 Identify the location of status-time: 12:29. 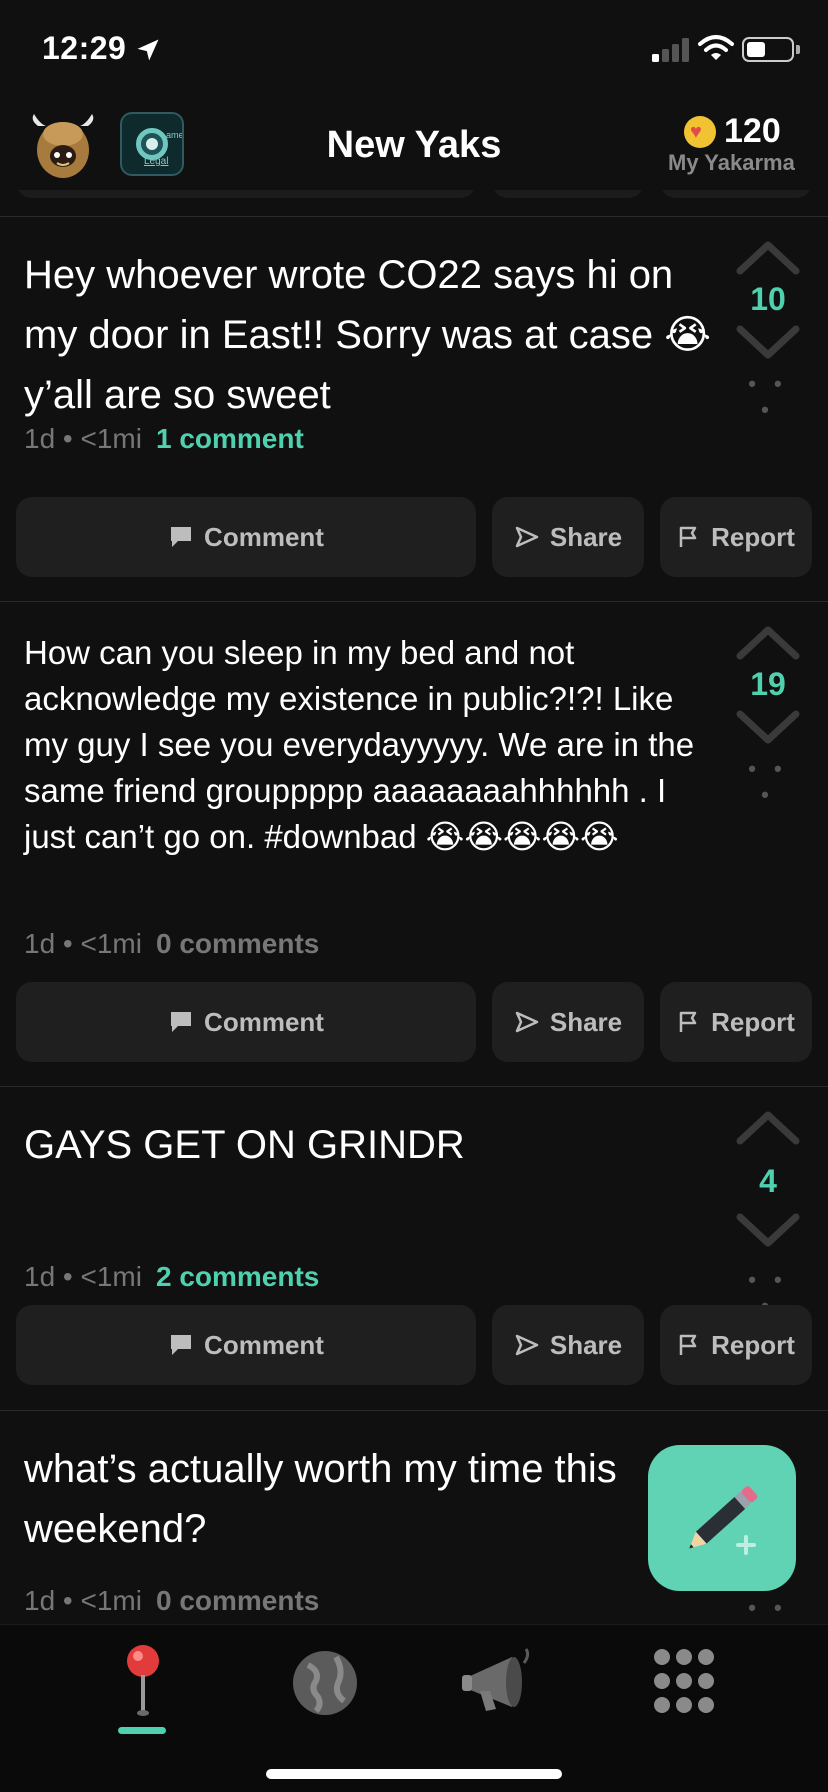
(84, 48).